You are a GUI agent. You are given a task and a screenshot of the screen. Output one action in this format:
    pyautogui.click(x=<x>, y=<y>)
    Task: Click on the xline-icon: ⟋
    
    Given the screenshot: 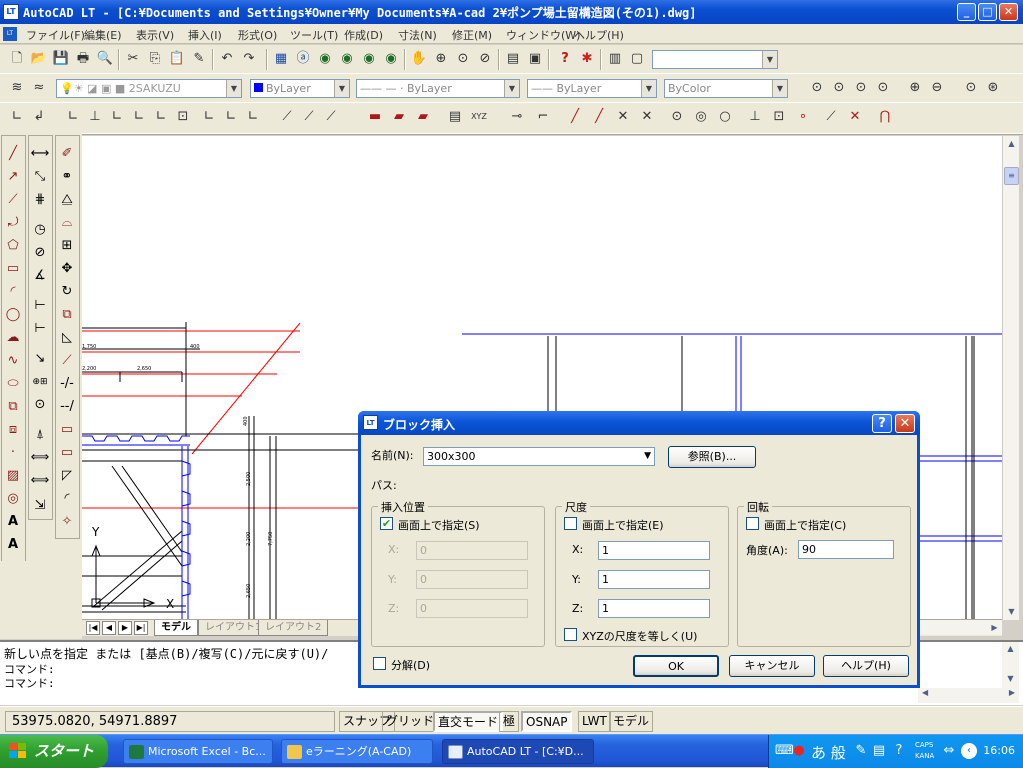 What is the action you would take?
    pyautogui.click(x=13, y=200)
    